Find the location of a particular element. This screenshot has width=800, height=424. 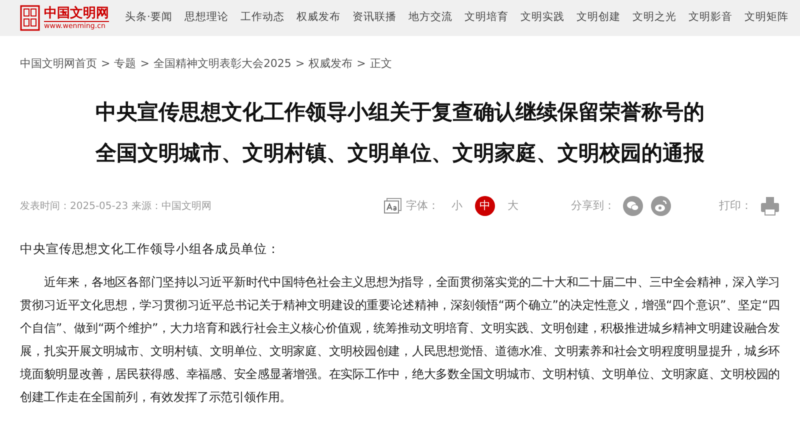

font-size-icon is located at coordinates (393, 206).